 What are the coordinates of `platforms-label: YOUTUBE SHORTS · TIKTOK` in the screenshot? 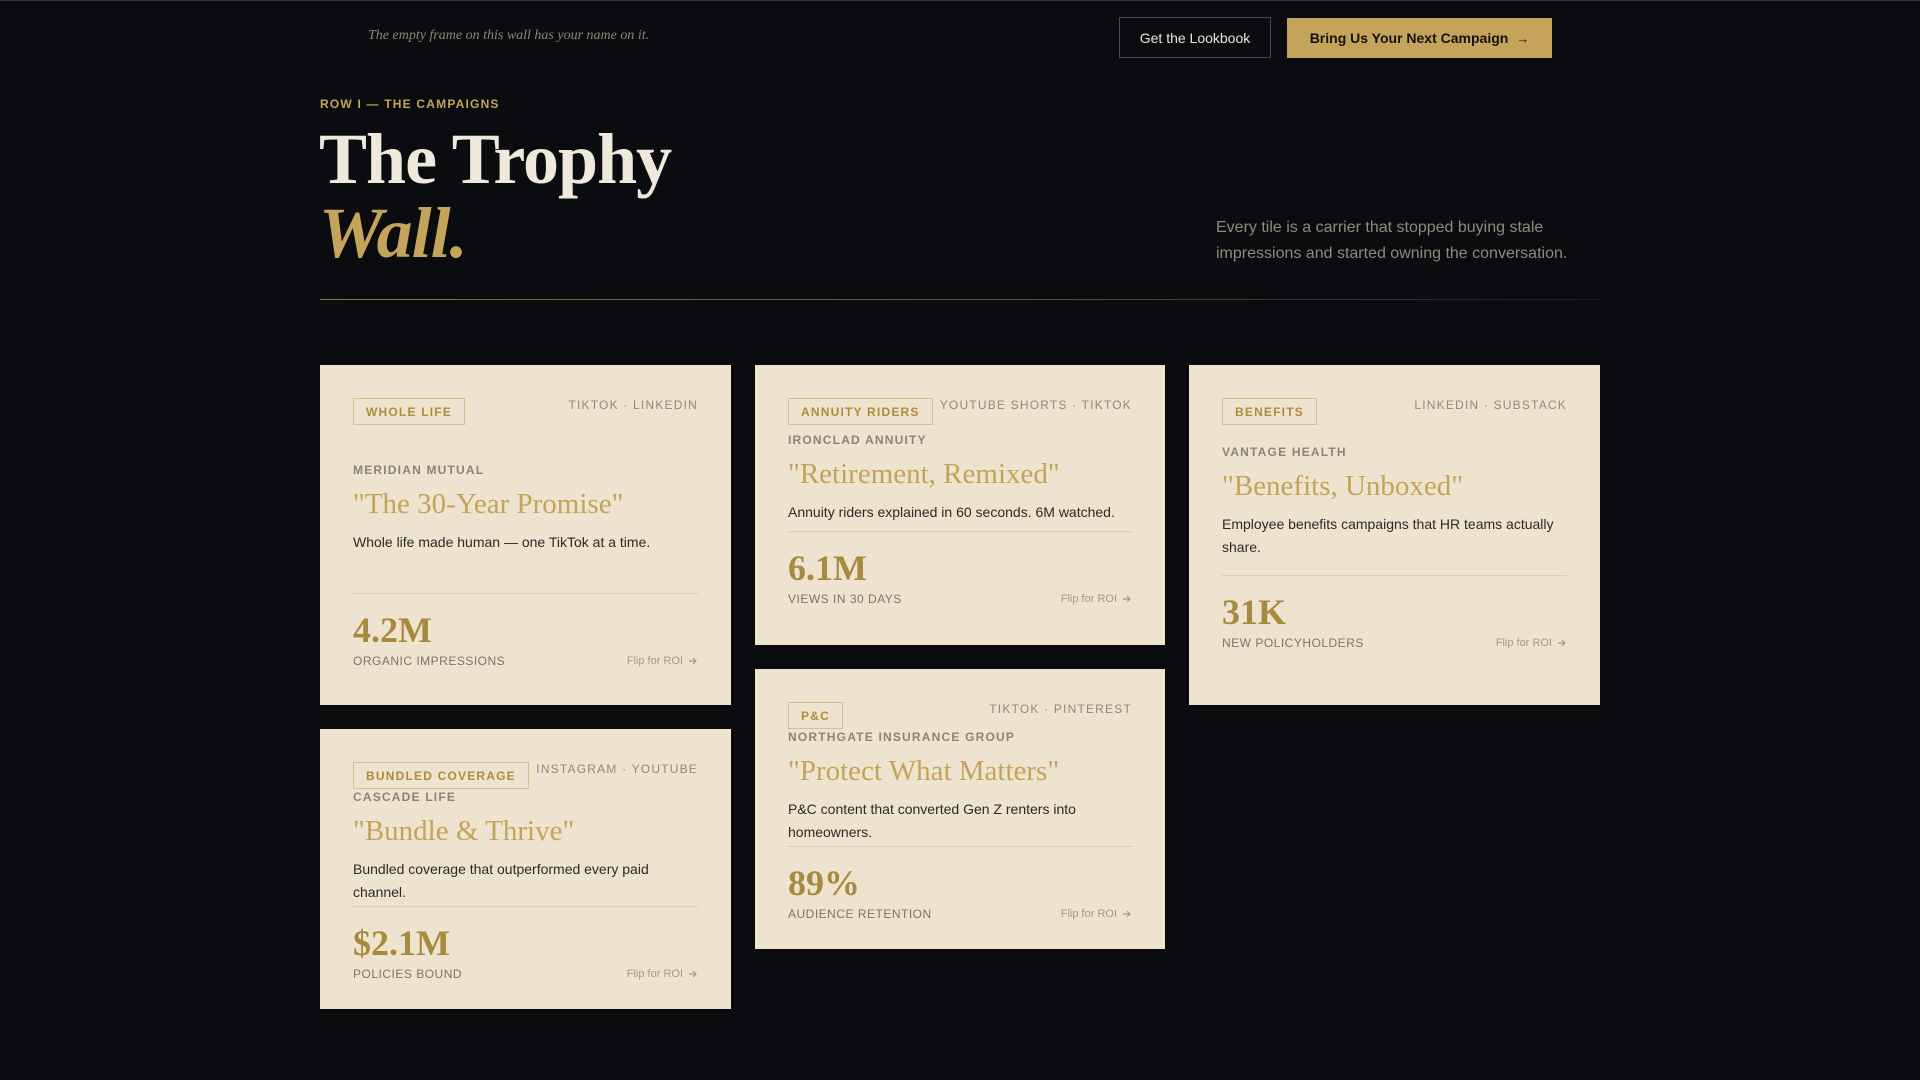 It's located at (1035, 405).